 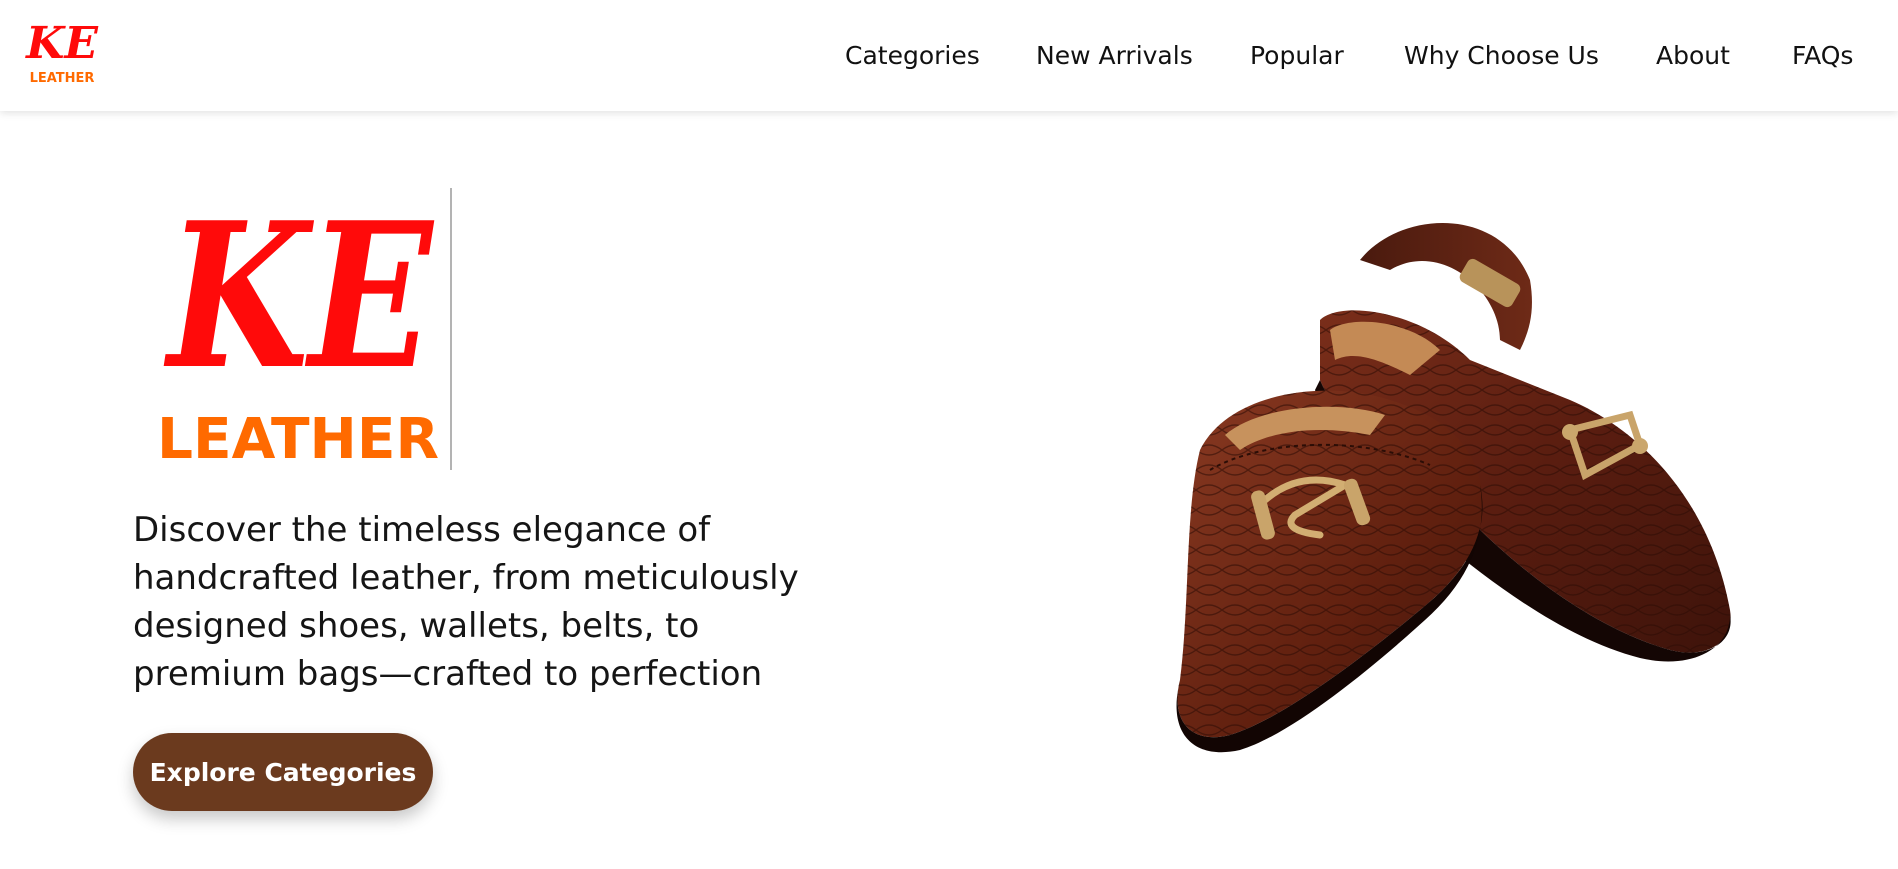 I want to click on nav-link-about: About, so click(x=1693, y=56).